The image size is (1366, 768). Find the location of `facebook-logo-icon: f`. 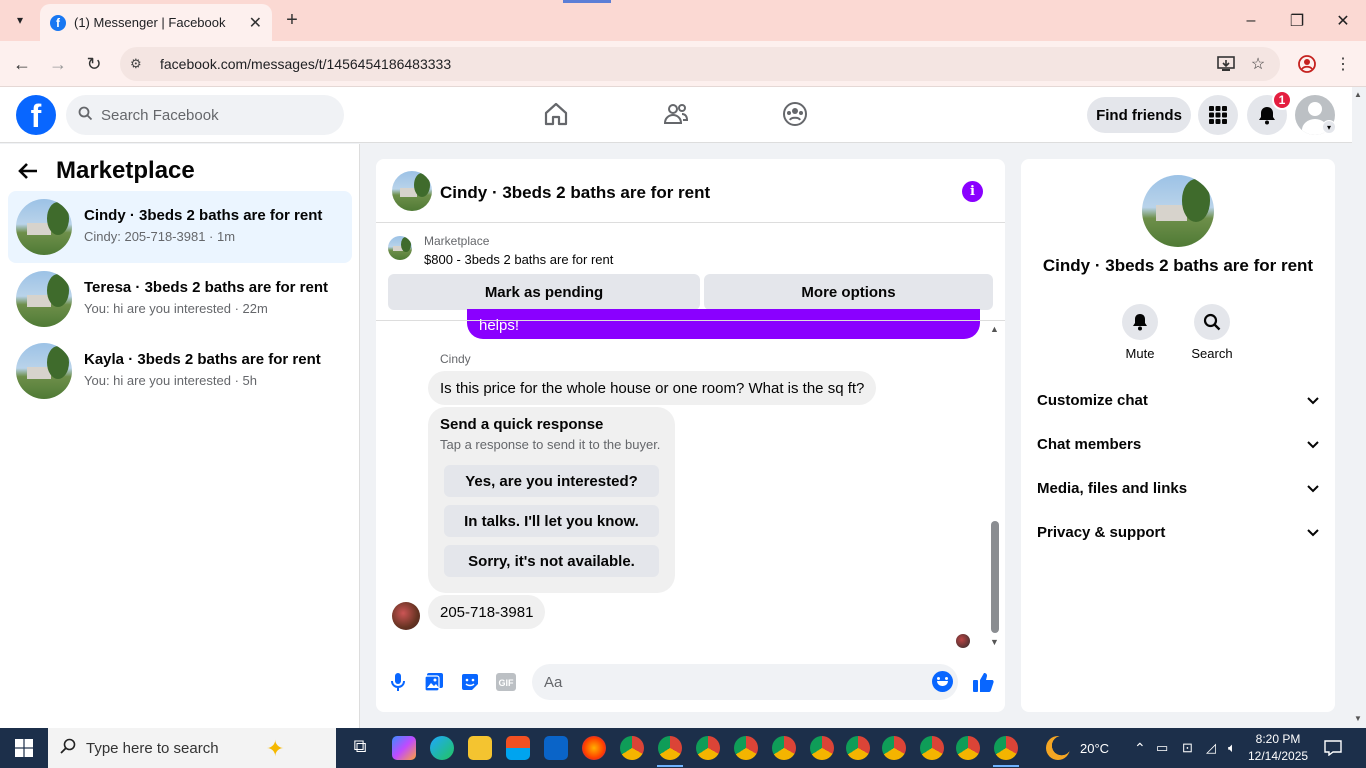

facebook-logo-icon: f is located at coordinates (36, 115).